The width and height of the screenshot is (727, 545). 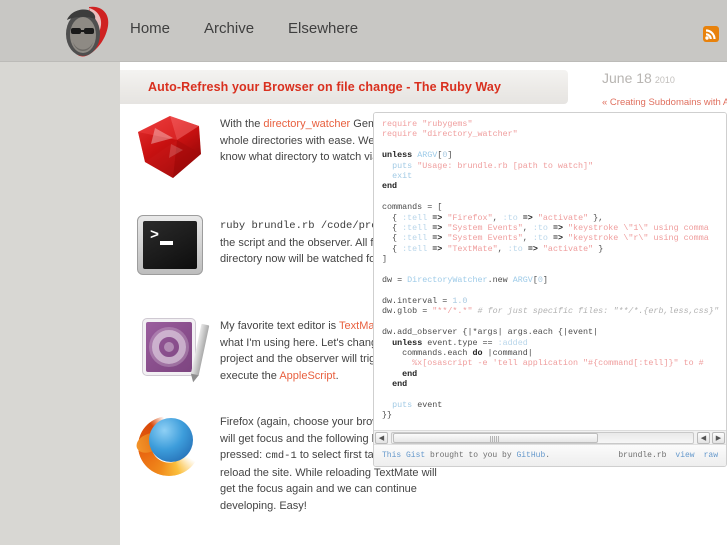 I want to click on nav-item-elsewhere: Elsewhere, so click(x=323, y=28).